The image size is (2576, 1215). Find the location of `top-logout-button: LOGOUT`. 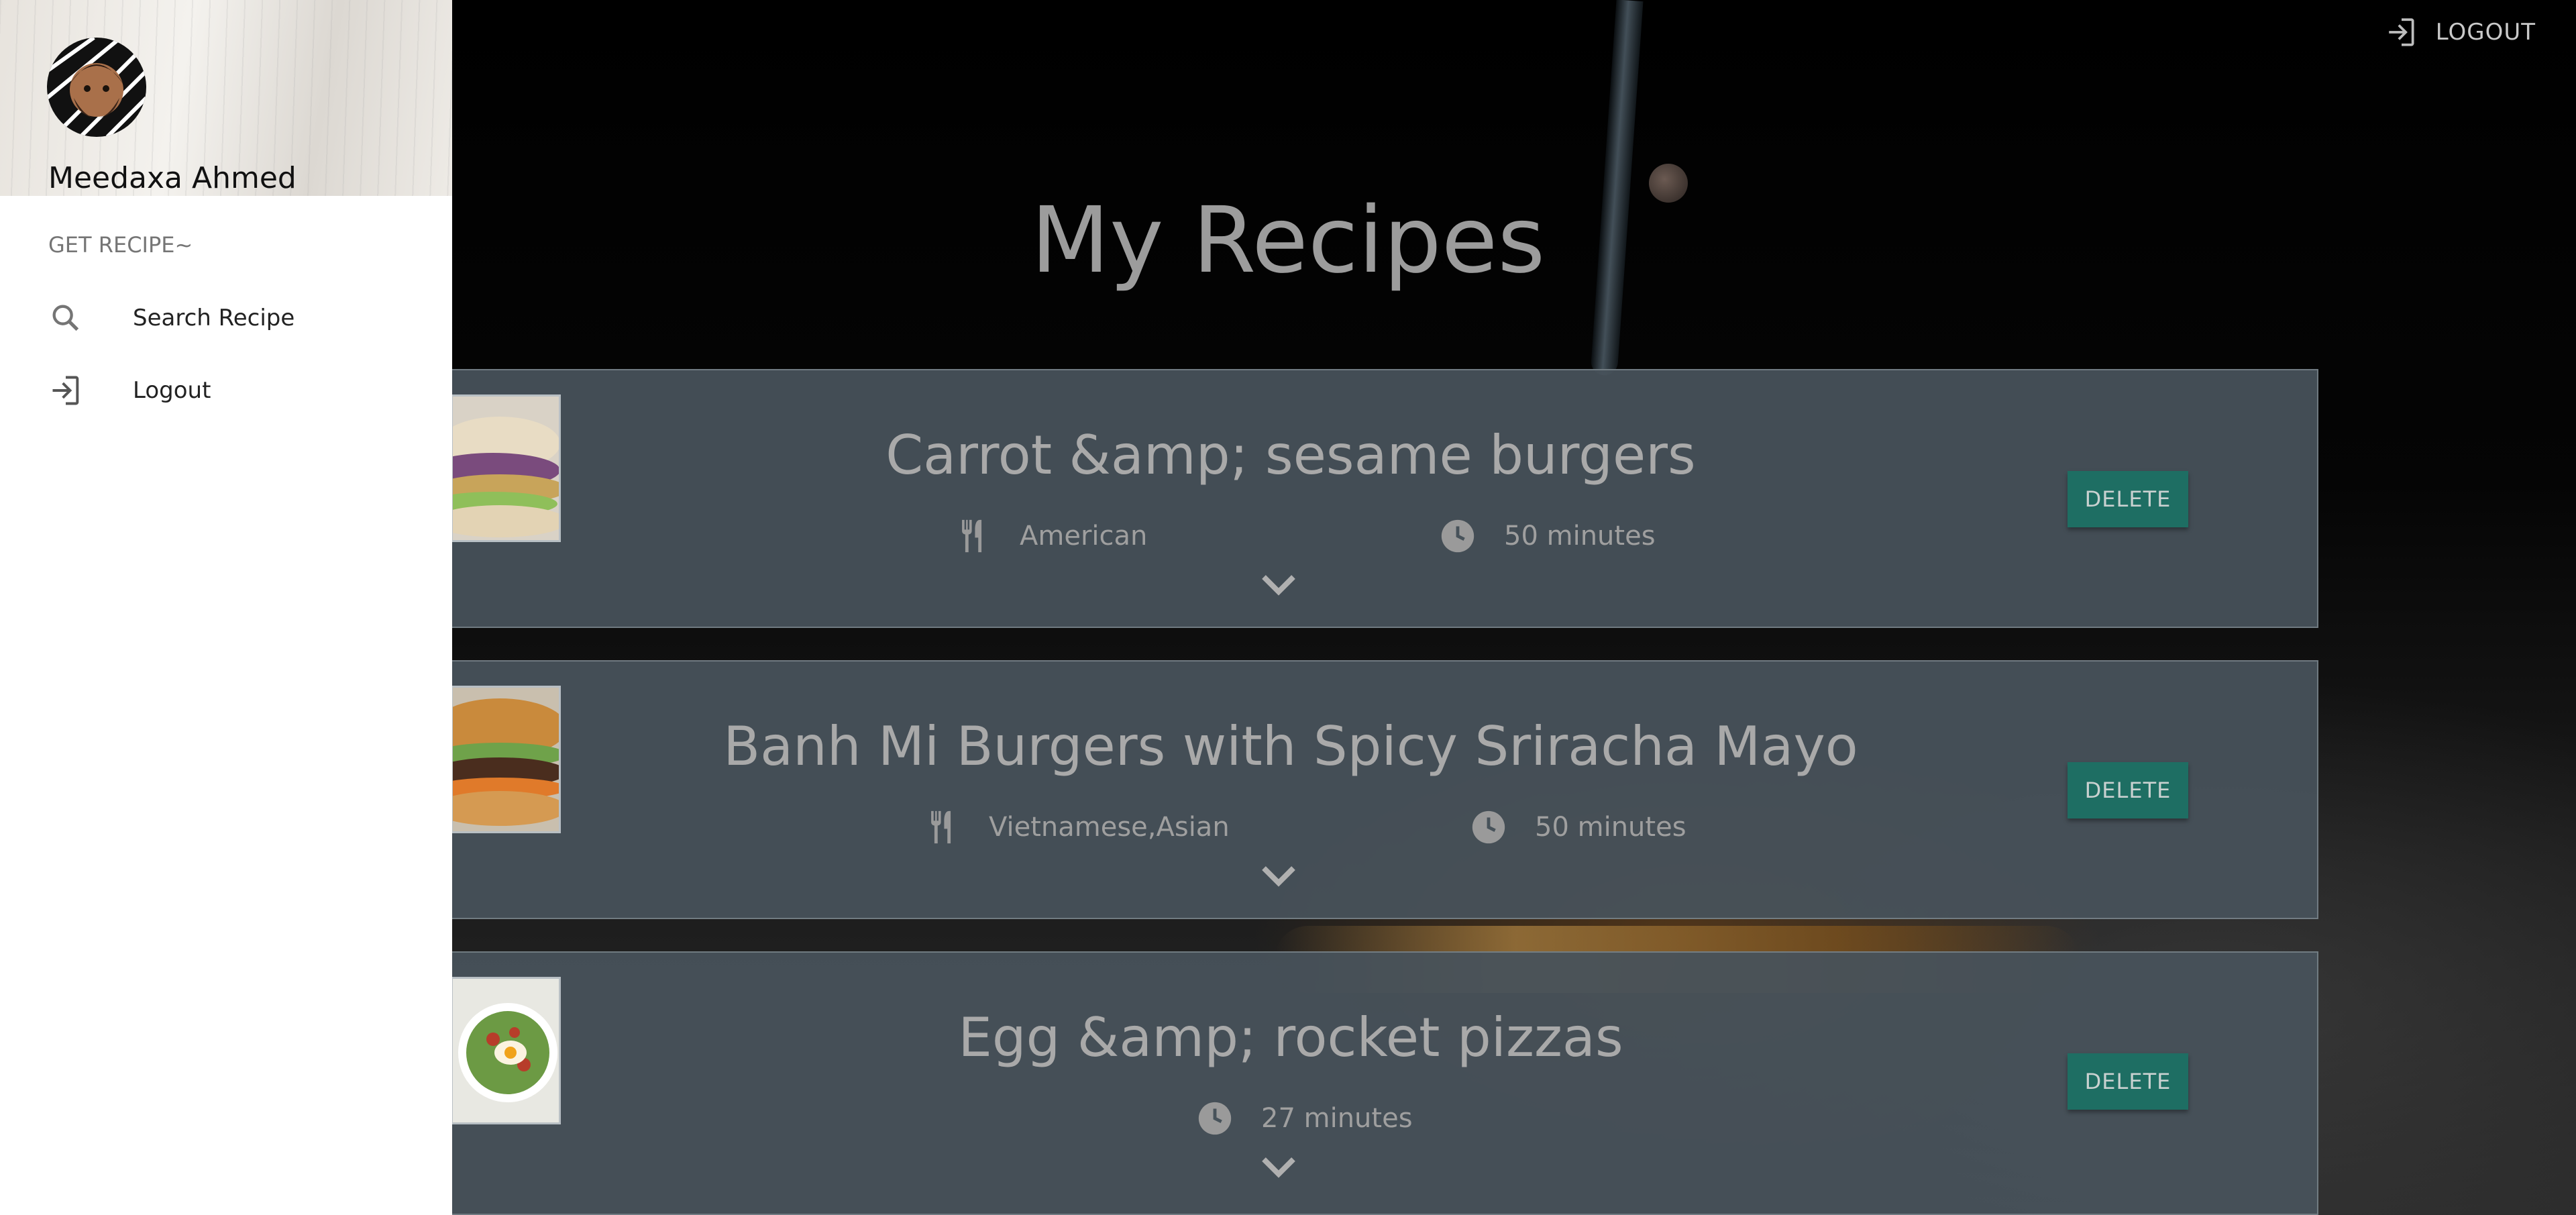

top-logout-button: LOGOUT is located at coordinates (2460, 32).